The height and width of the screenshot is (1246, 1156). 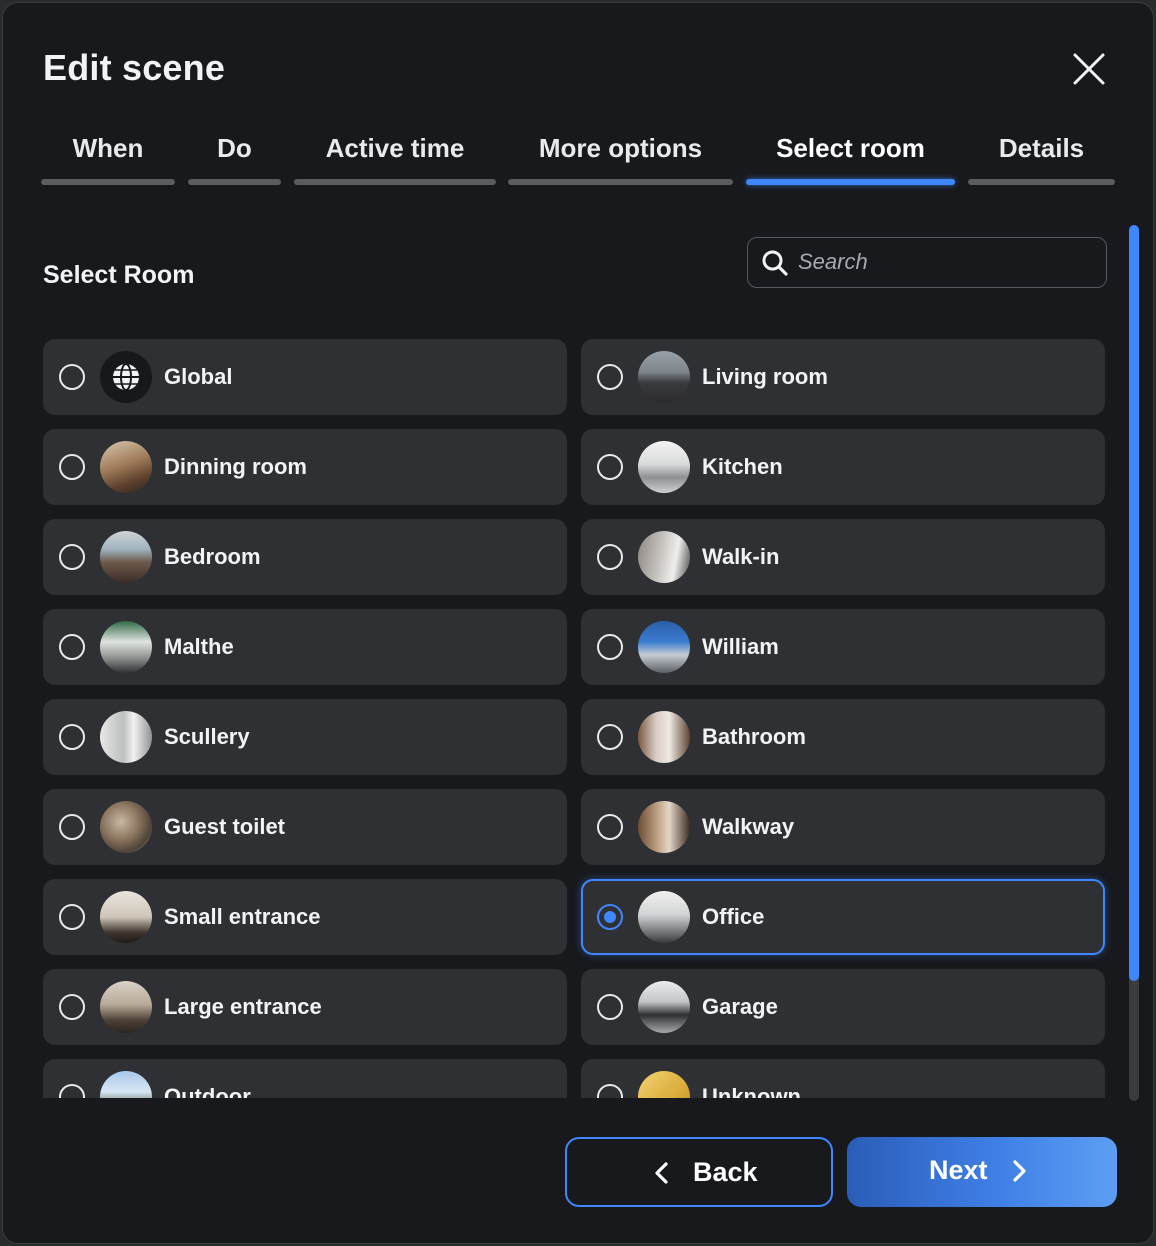 I want to click on room-item-walk-in: Walk-in, so click(x=843, y=557).